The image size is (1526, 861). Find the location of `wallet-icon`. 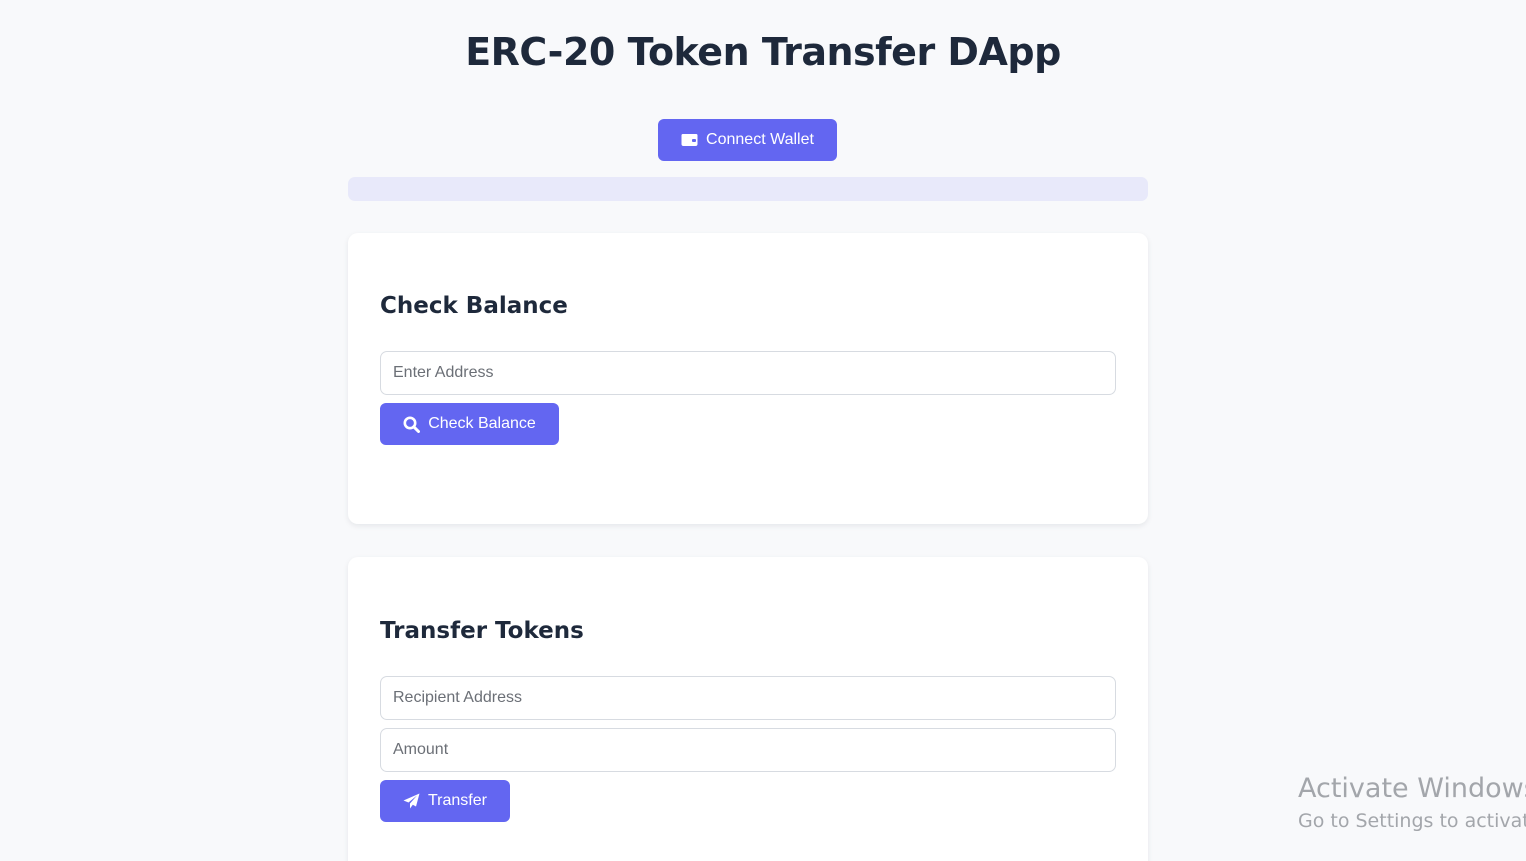

wallet-icon is located at coordinates (689, 140).